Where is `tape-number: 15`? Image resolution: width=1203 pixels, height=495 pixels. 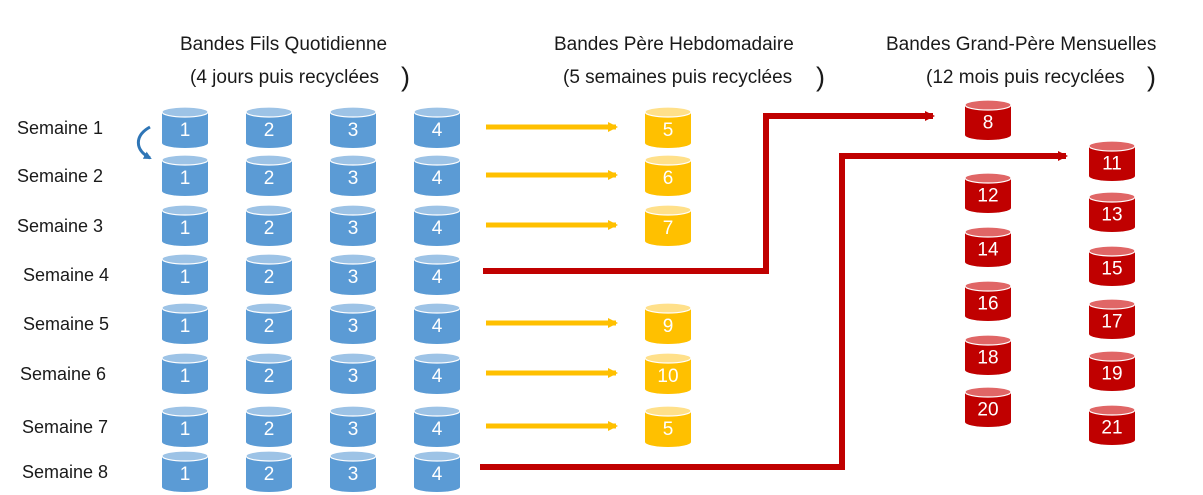
tape-number: 15 is located at coordinates (1111, 269).